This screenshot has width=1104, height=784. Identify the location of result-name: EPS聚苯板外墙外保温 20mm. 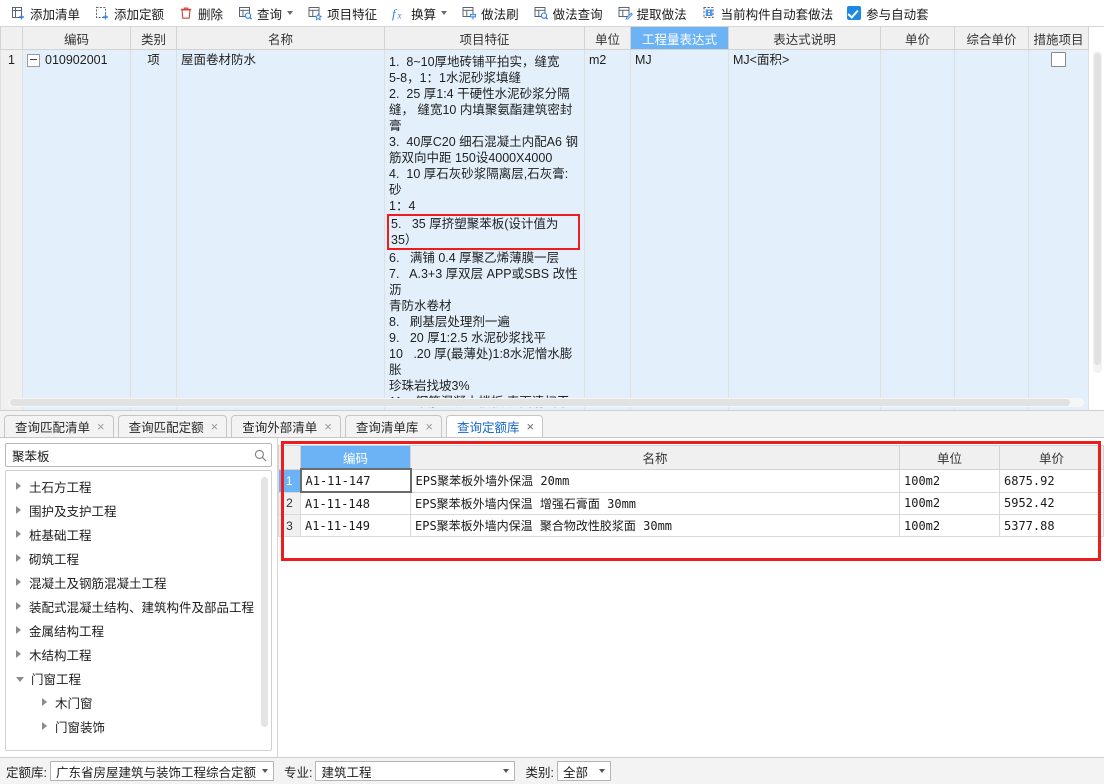
(655, 480).